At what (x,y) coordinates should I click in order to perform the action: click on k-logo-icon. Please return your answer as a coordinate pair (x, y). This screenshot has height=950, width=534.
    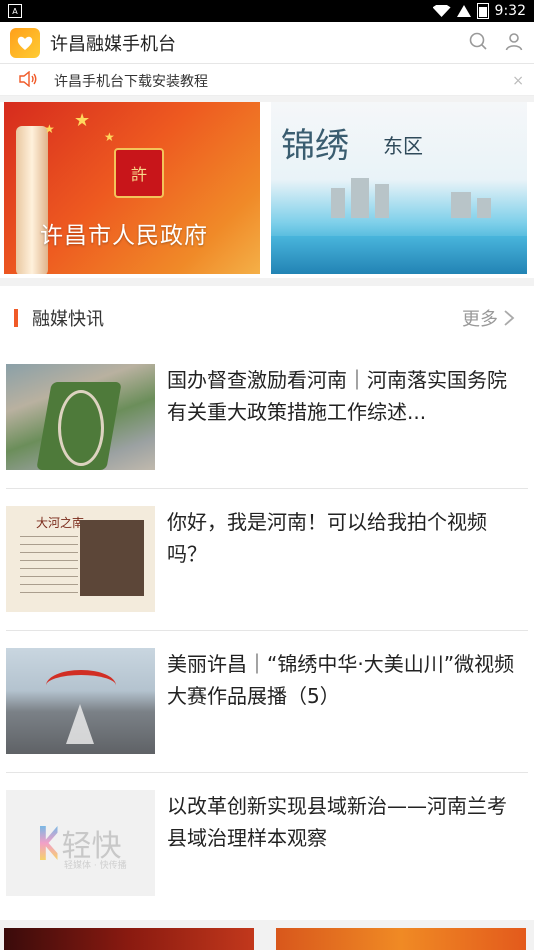
    Looking at the image, I should click on (48, 843).